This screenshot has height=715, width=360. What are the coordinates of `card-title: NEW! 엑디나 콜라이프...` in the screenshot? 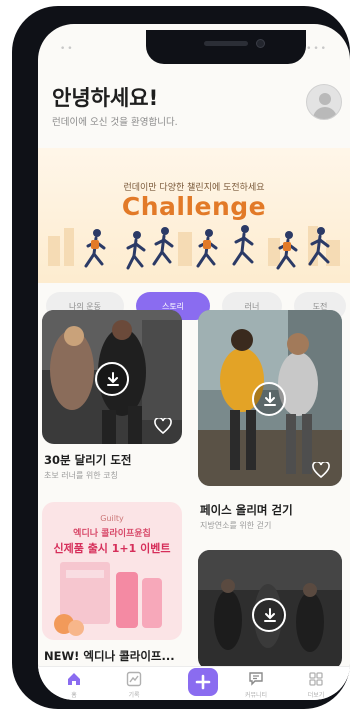 It's located at (109, 656).